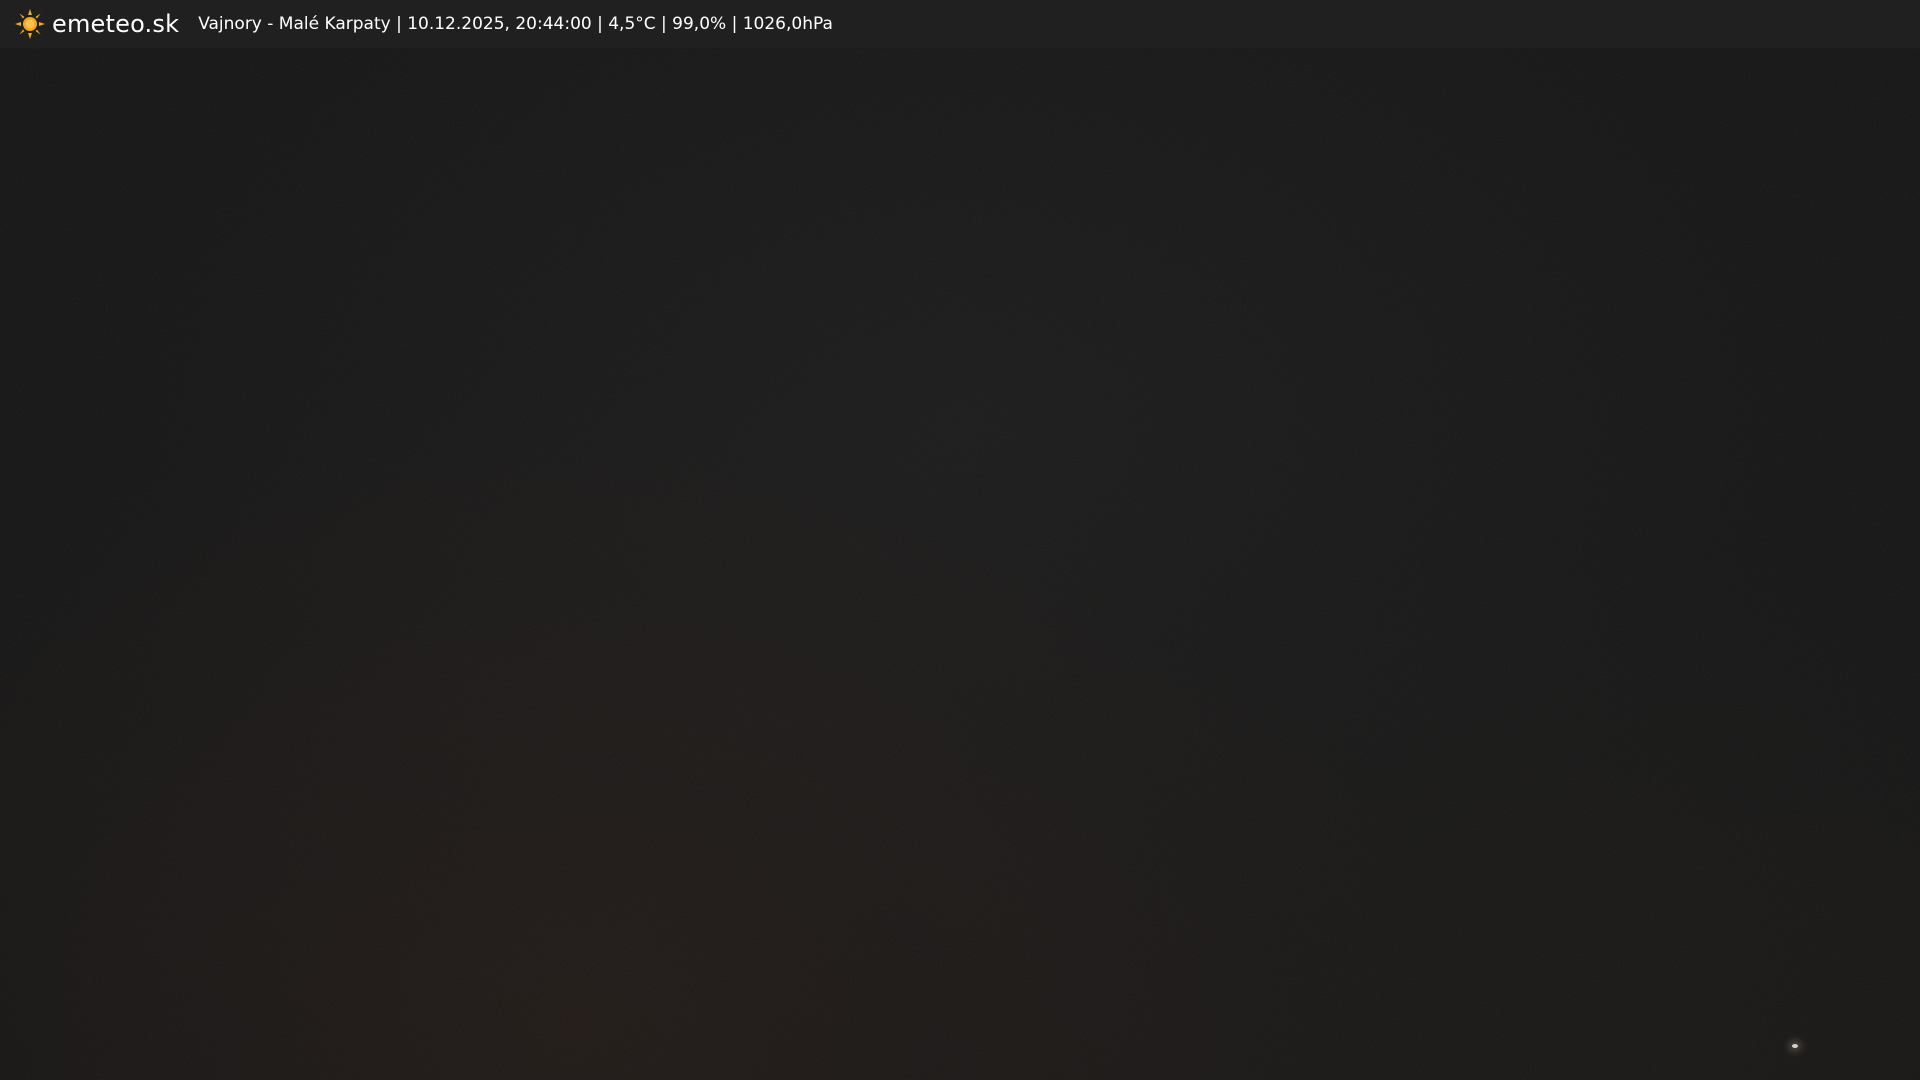 The height and width of the screenshot is (1080, 1920). I want to click on sun-icon, so click(30, 24).